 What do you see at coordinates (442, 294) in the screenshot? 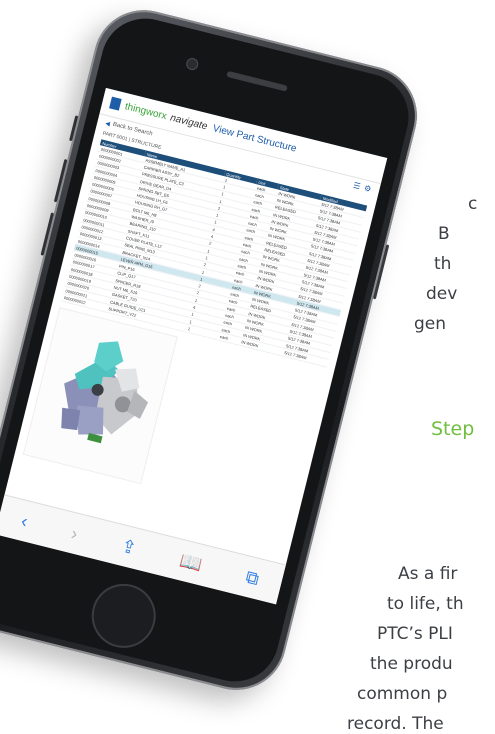
I see `article-line: dev` at bounding box center [442, 294].